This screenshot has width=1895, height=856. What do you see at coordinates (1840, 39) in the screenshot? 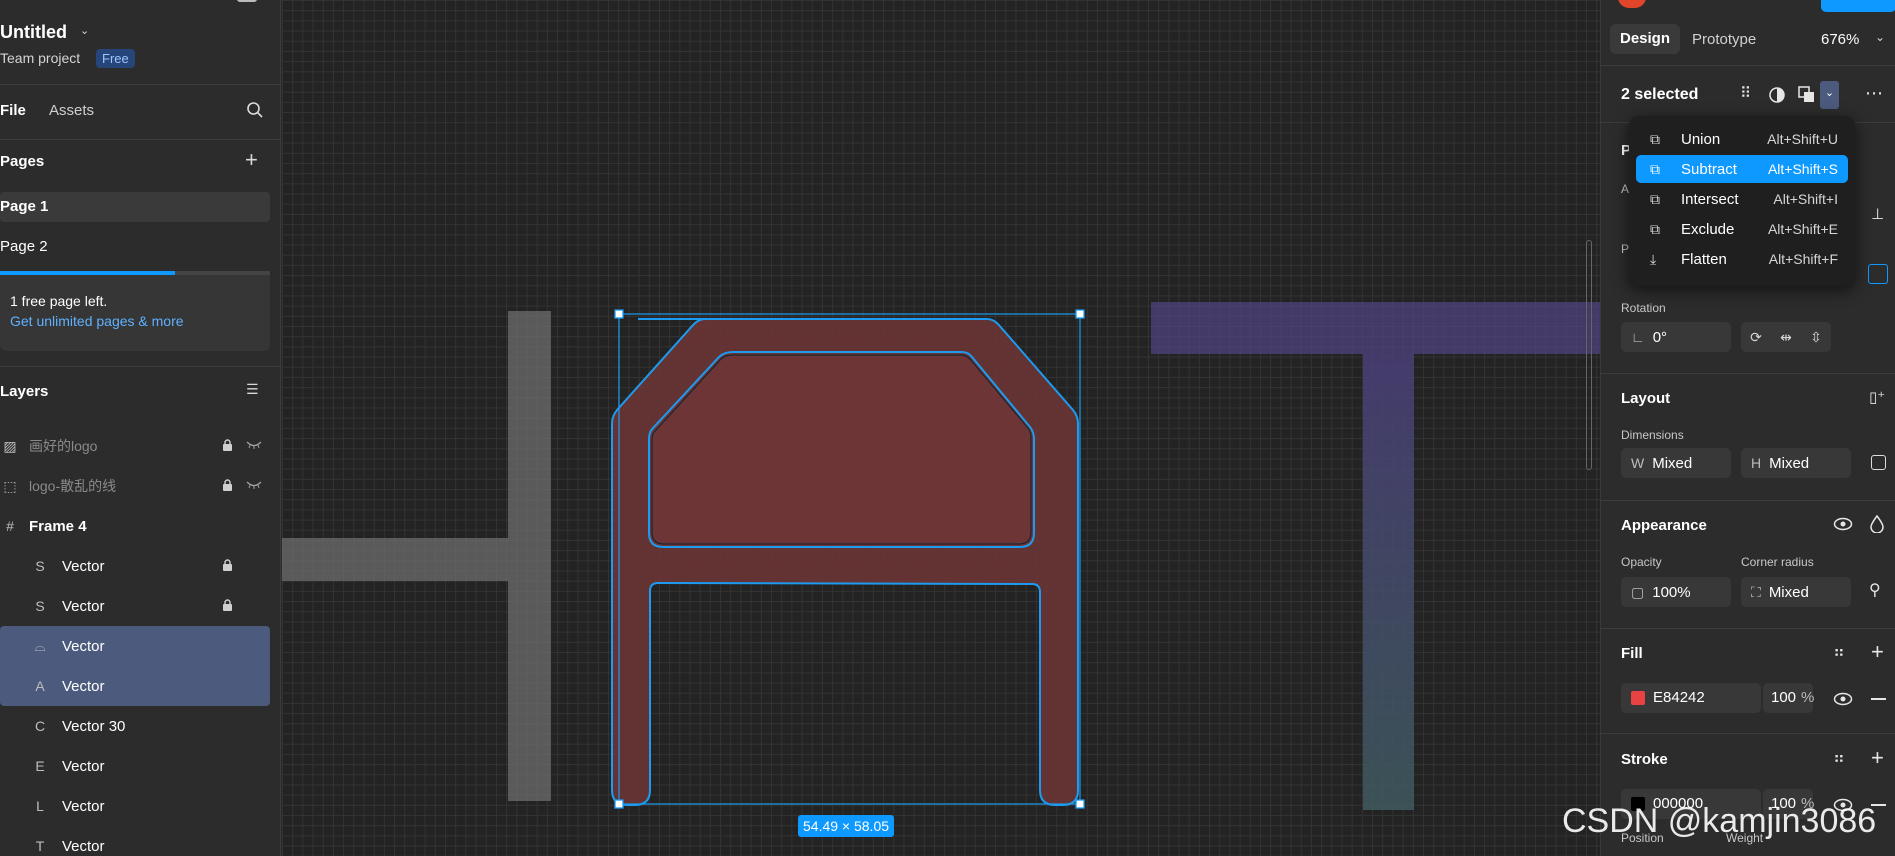
I see `zoom-level: 676%` at bounding box center [1840, 39].